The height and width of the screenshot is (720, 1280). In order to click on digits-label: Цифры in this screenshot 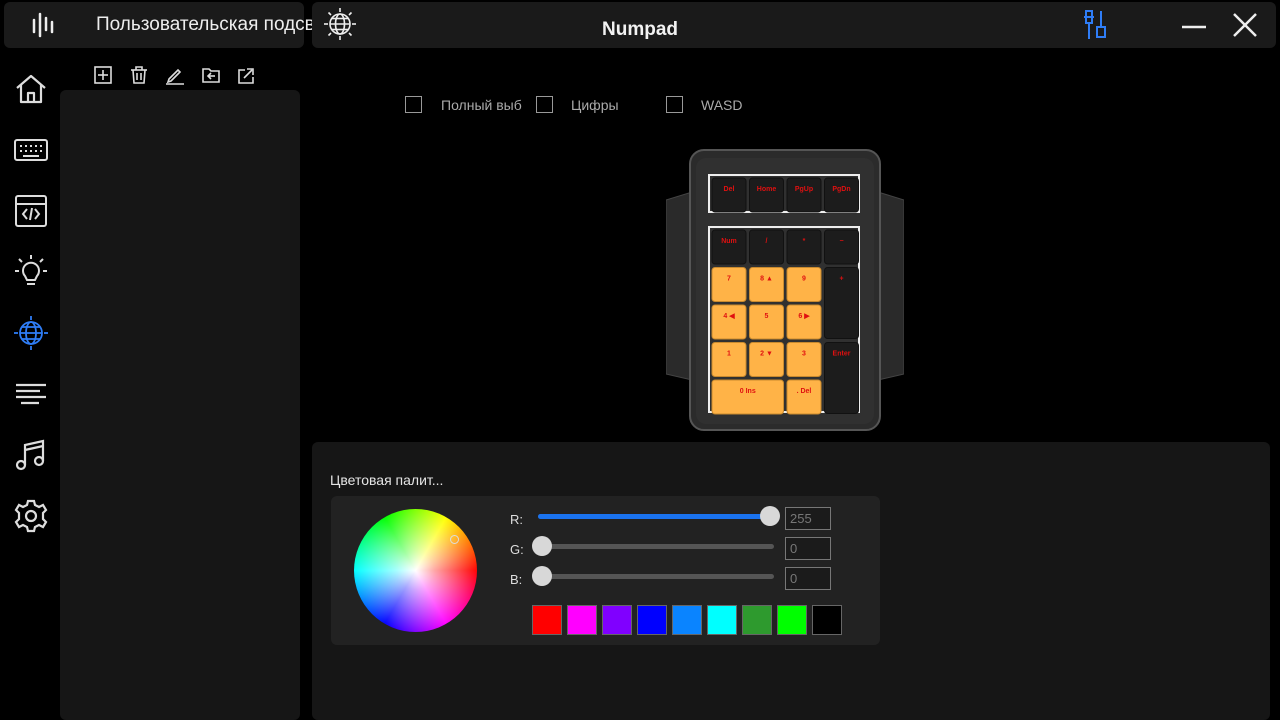, I will do `click(595, 104)`.